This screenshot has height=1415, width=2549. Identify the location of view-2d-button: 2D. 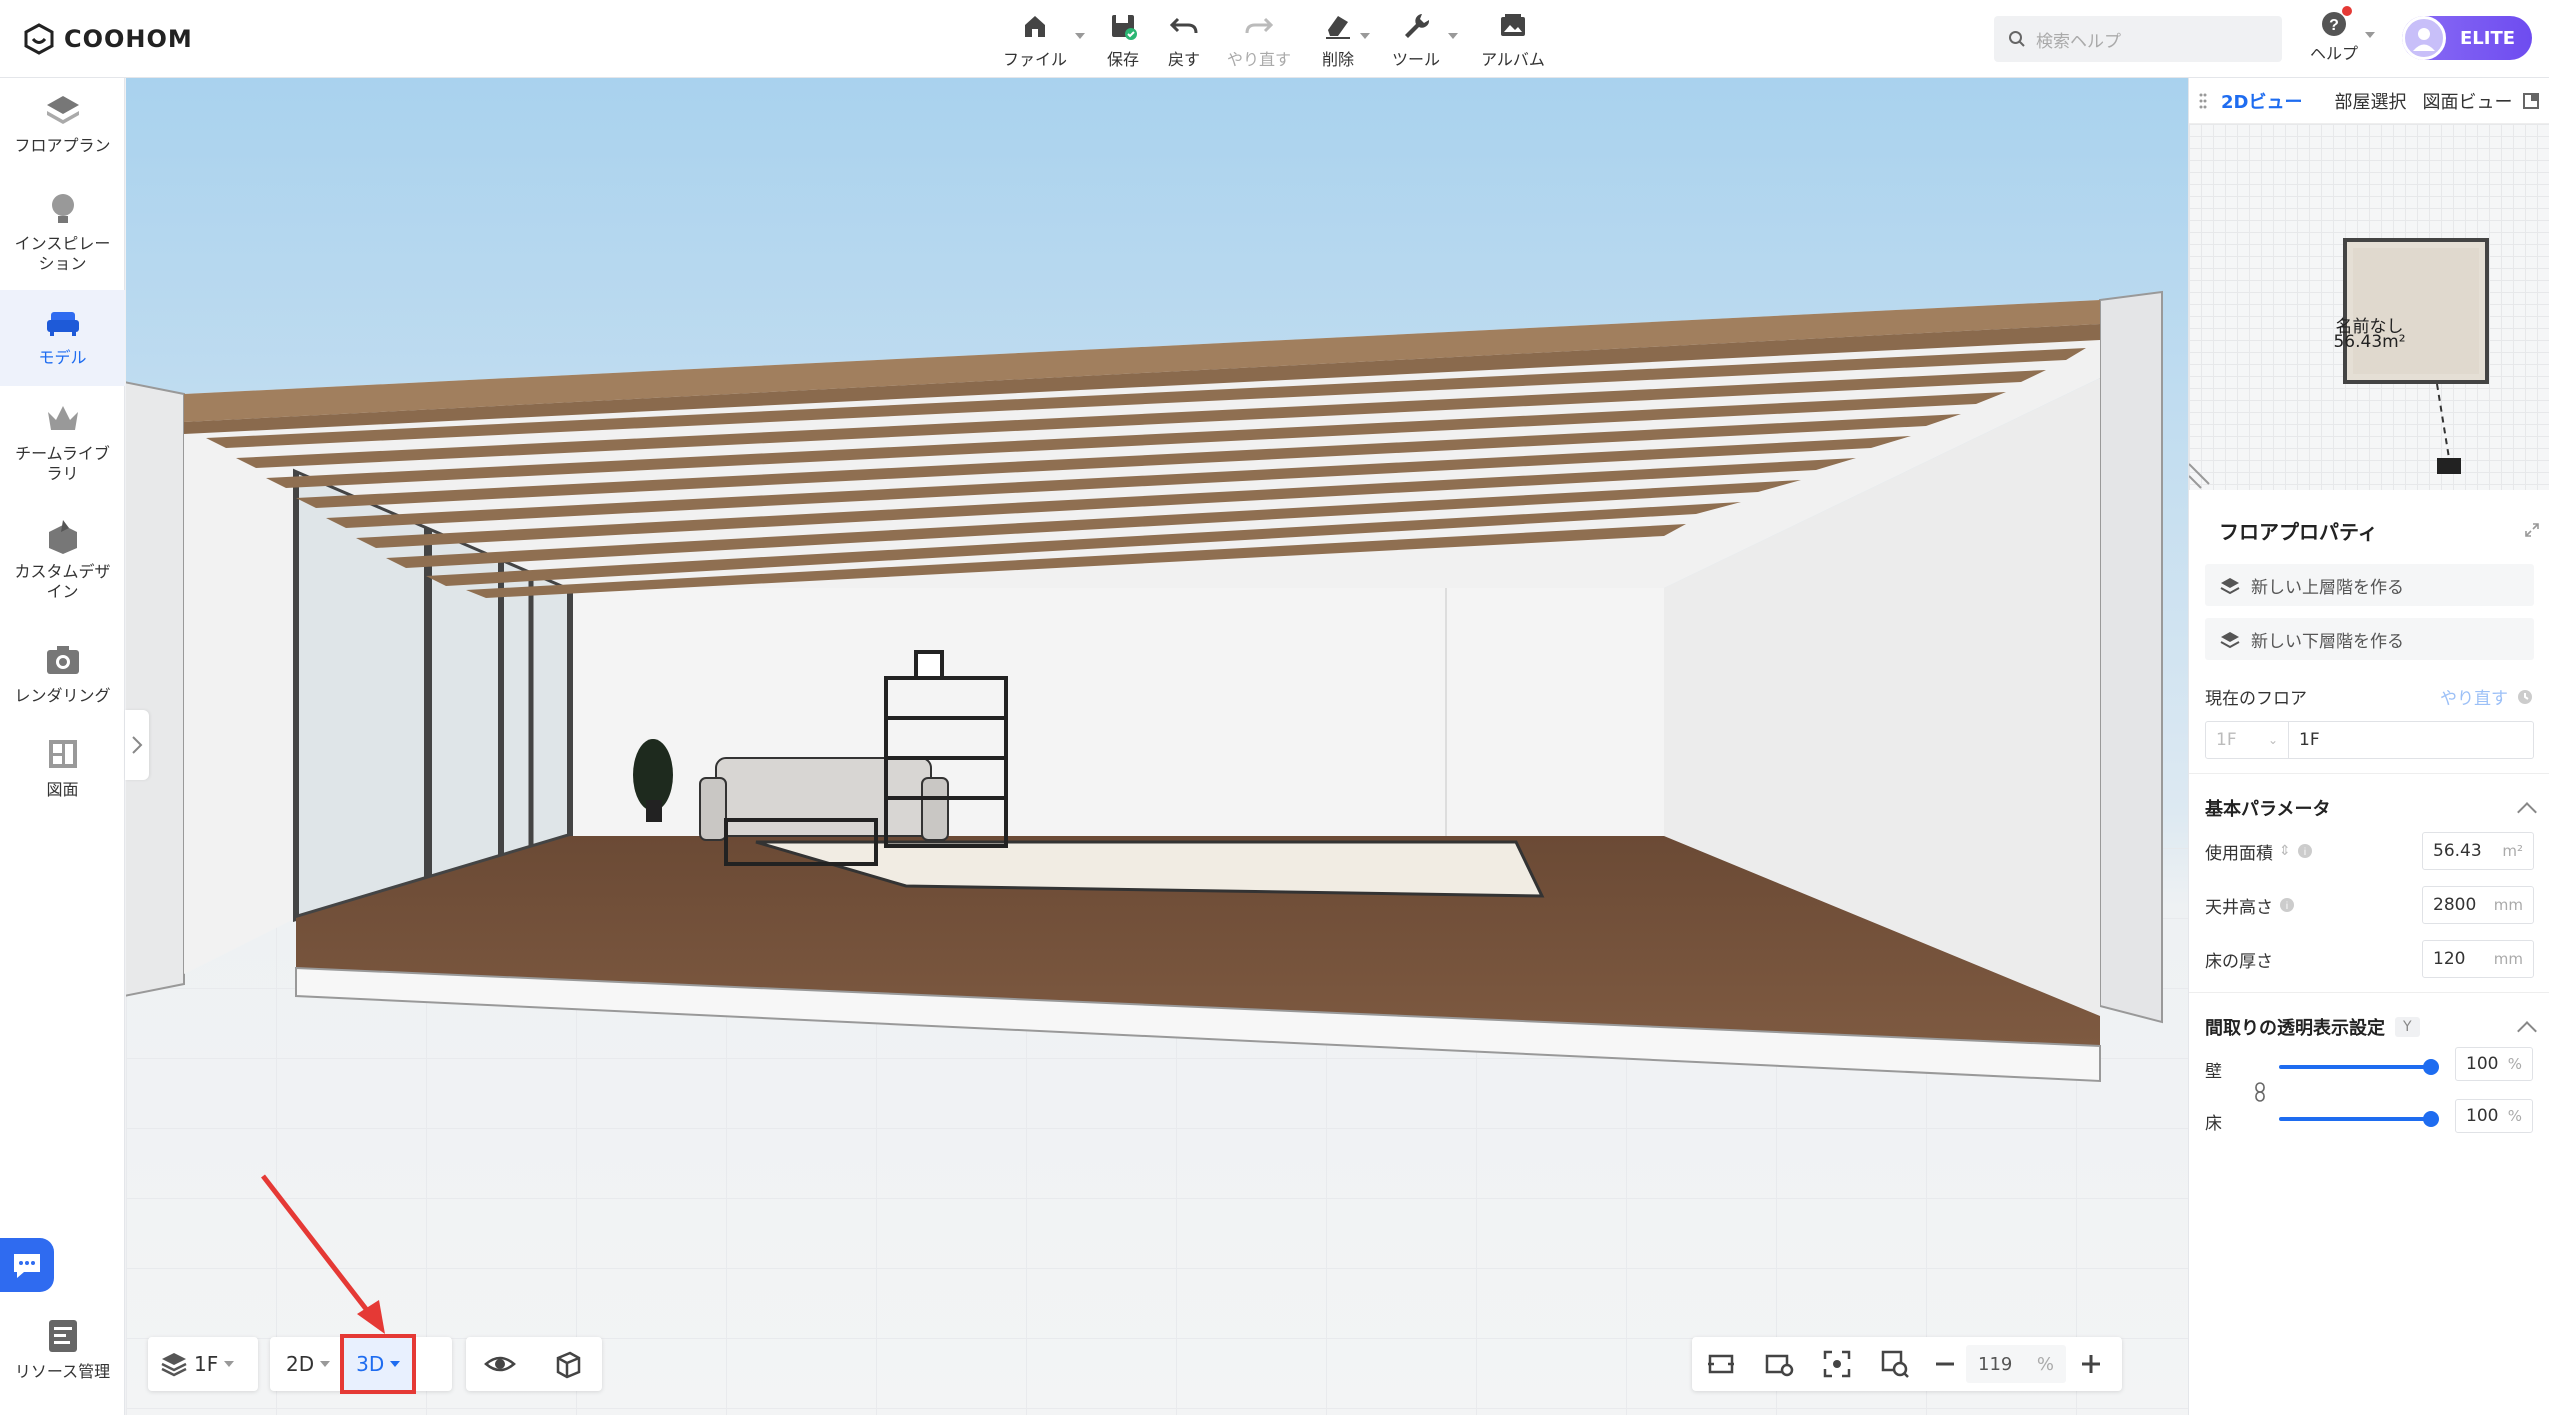
(305, 1364).